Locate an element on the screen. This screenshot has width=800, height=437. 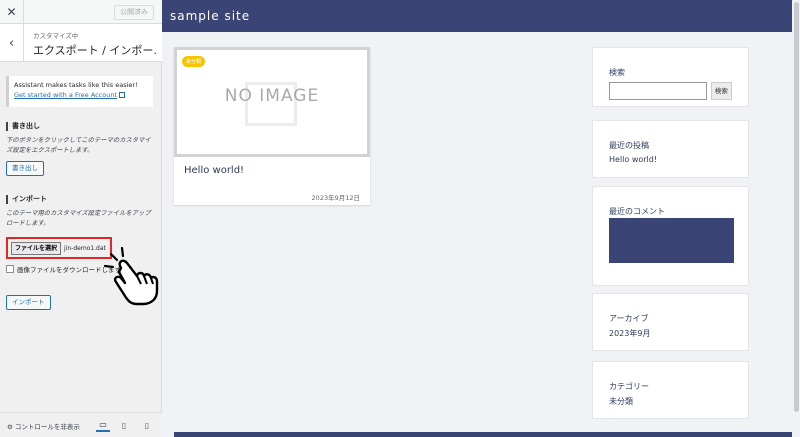
recent-post-link: Hello world! is located at coordinates (670, 159).